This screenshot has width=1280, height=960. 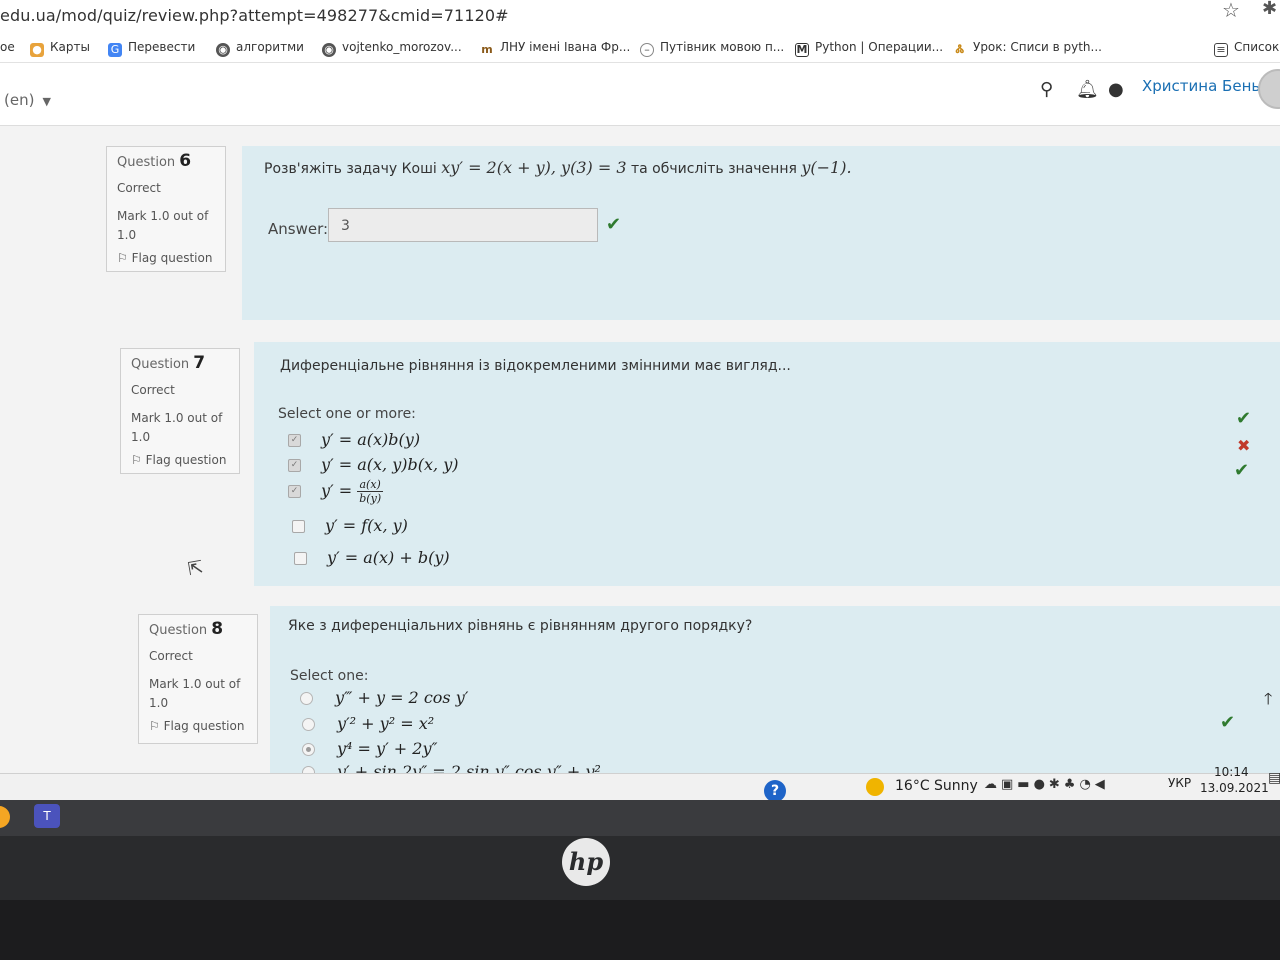 I want to click on language-selector: (en) ▼, so click(x=27, y=100).